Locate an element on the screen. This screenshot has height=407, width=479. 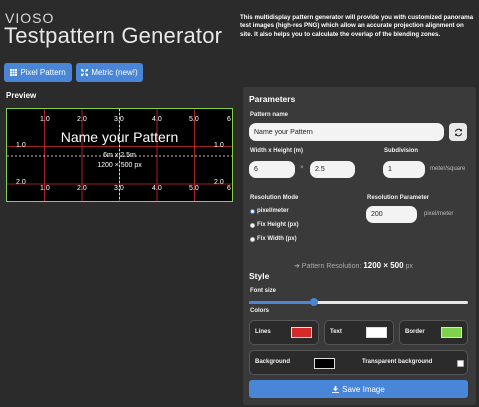
pattern-resolution-value: 1200 × 500 is located at coordinates (383, 265).